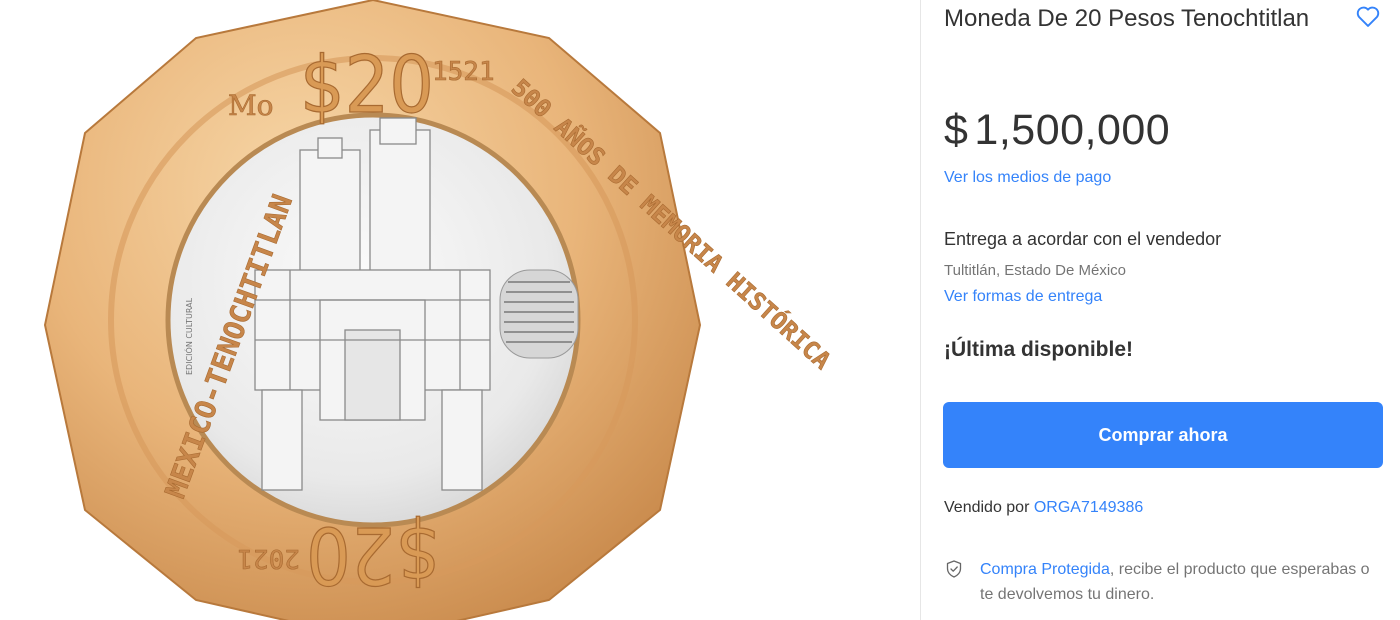 The width and height of the screenshot is (1400, 620). What do you see at coordinates (539, 314) in the screenshot?
I see `latent-image` at bounding box center [539, 314].